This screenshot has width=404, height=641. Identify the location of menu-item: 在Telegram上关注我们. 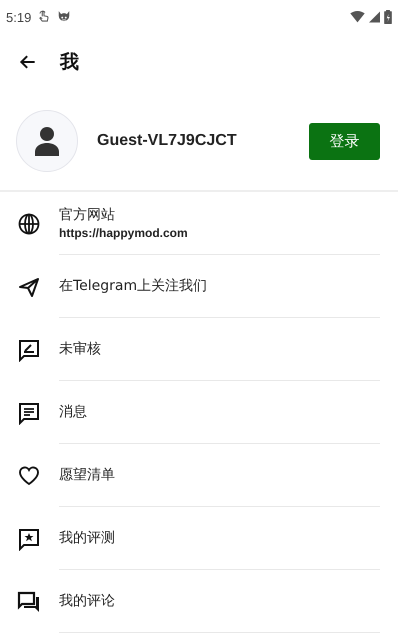
(202, 286).